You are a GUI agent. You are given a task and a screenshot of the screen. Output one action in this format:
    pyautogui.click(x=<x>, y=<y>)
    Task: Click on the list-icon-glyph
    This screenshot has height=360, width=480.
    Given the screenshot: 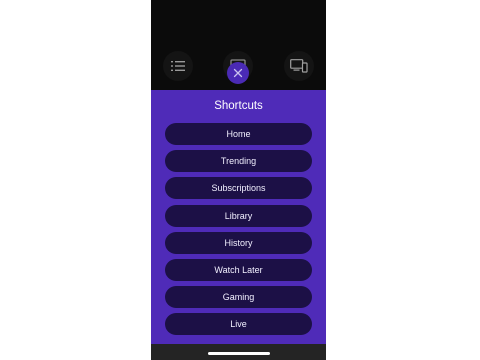 What is the action you would take?
    pyautogui.click(x=178, y=66)
    